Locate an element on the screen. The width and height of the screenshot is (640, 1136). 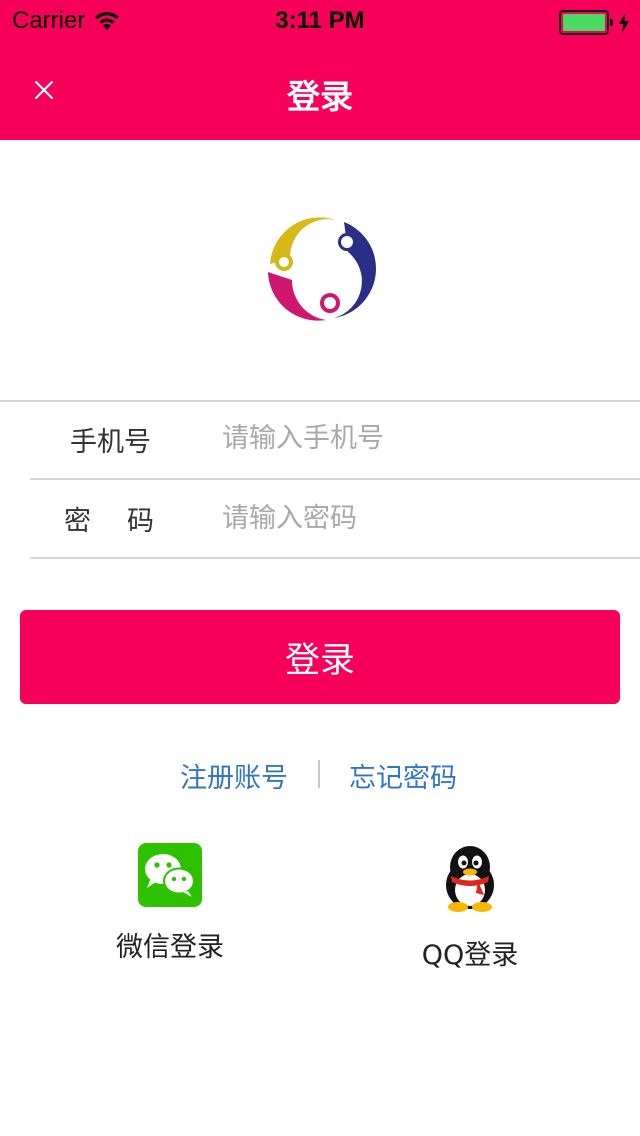
battery-icon is located at coordinates (584, 22).